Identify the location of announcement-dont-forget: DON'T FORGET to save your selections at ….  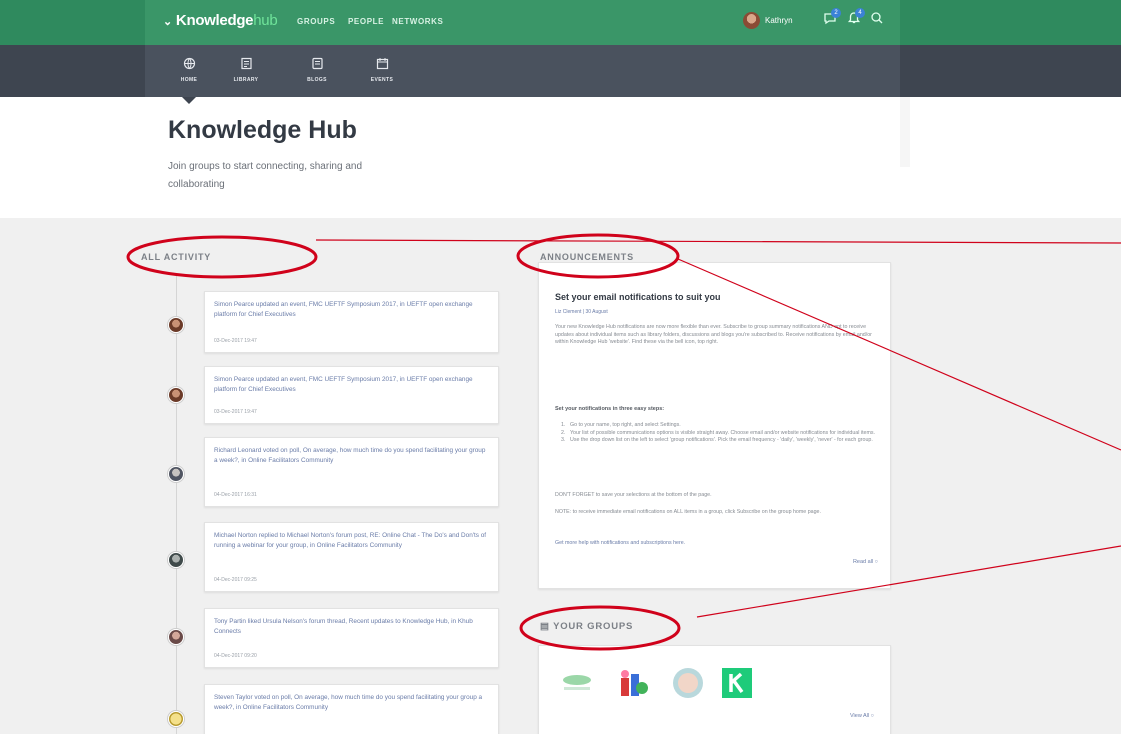
(633, 495).